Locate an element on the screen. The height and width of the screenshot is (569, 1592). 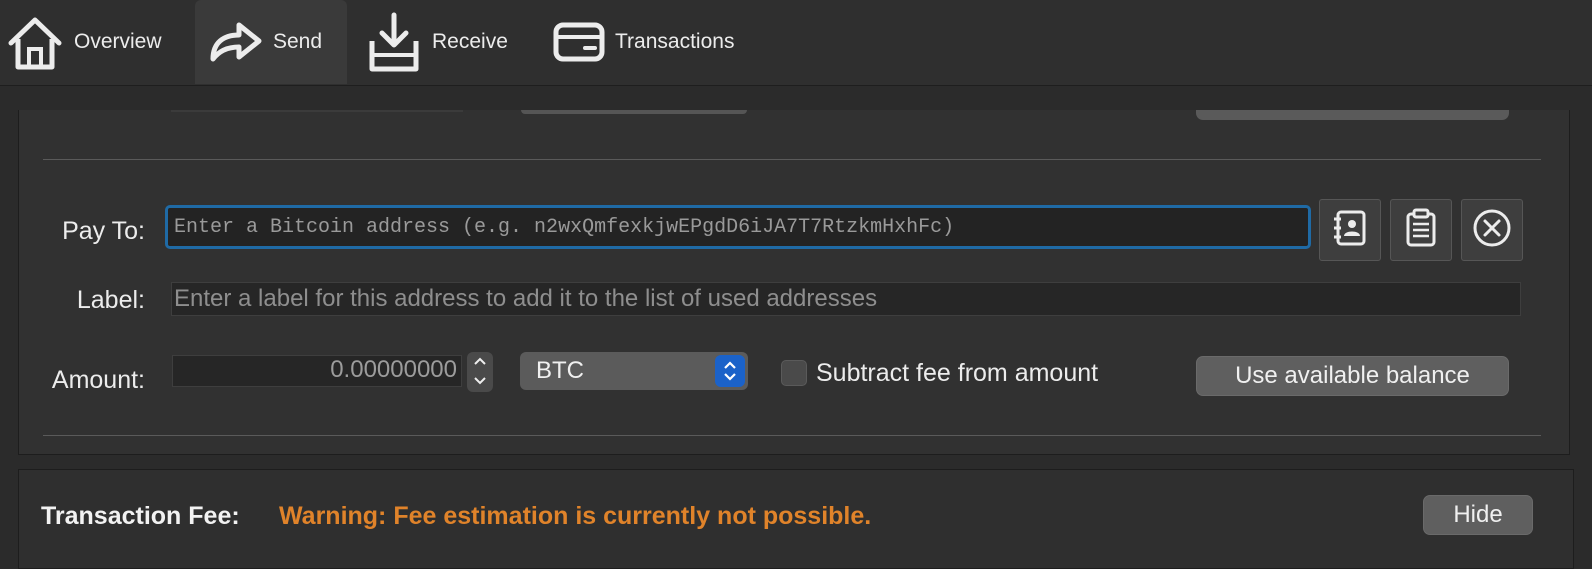
tab-send: Send is located at coordinates (271, 42).